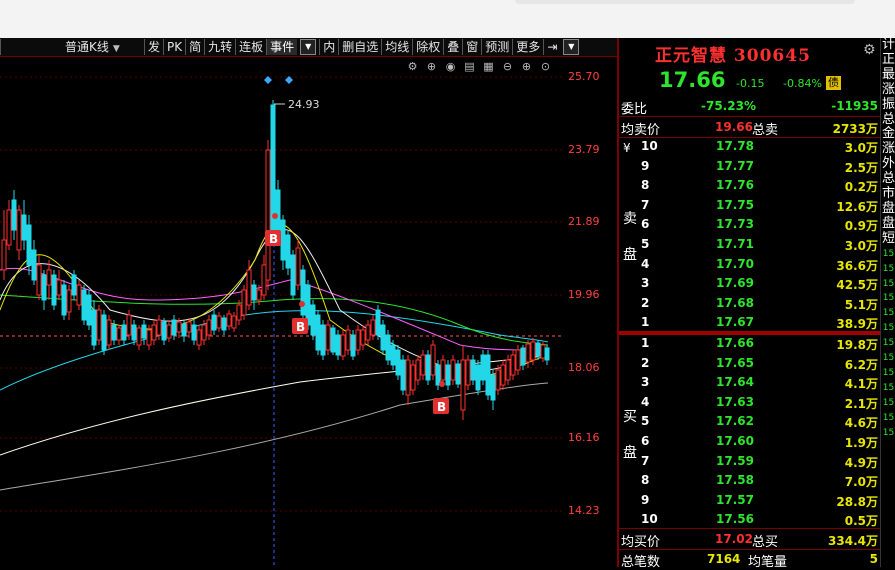 This screenshot has width=895, height=570. What do you see at coordinates (471, 47) in the screenshot?
I see `toolbar-item-window: 窗` at bounding box center [471, 47].